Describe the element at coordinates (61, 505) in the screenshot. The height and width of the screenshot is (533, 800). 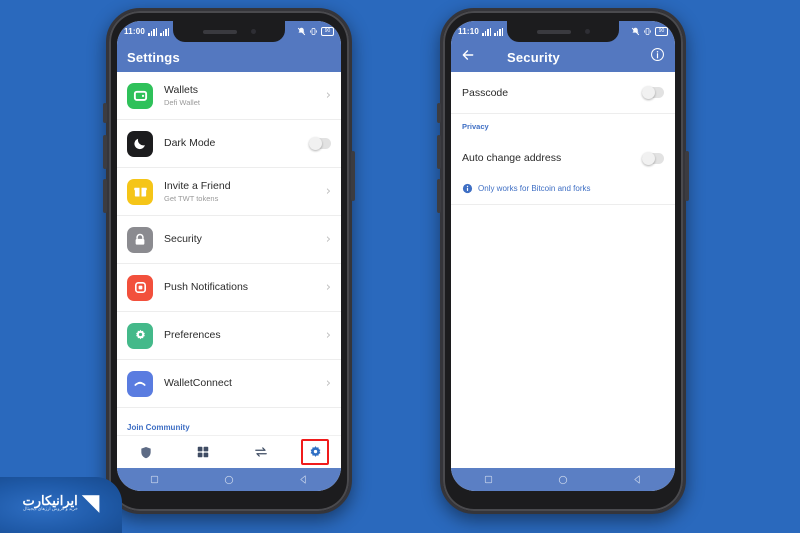
I see `watermark-badge: ایرانیکارت خرید و فروش ارزهای دیجیتال ◥` at that location.